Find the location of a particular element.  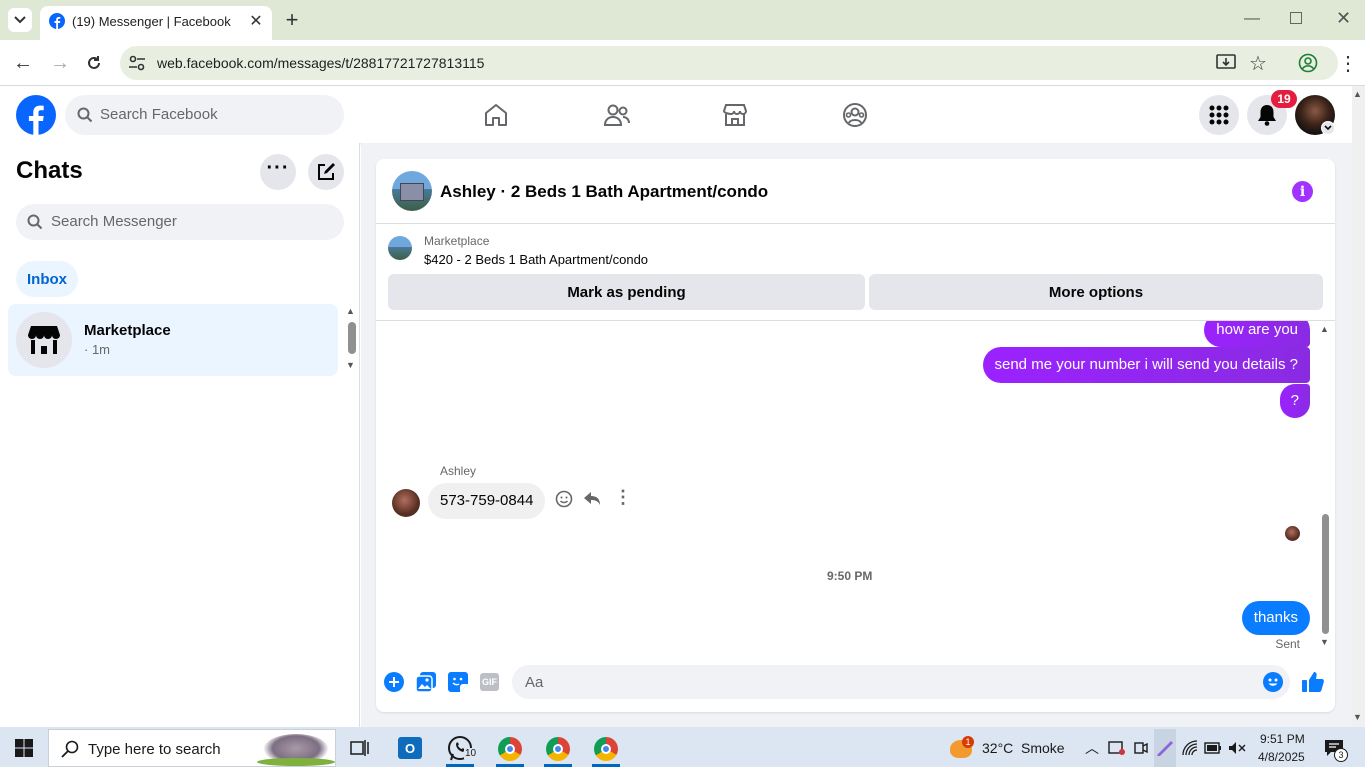

sender-avatar is located at coordinates (406, 503).